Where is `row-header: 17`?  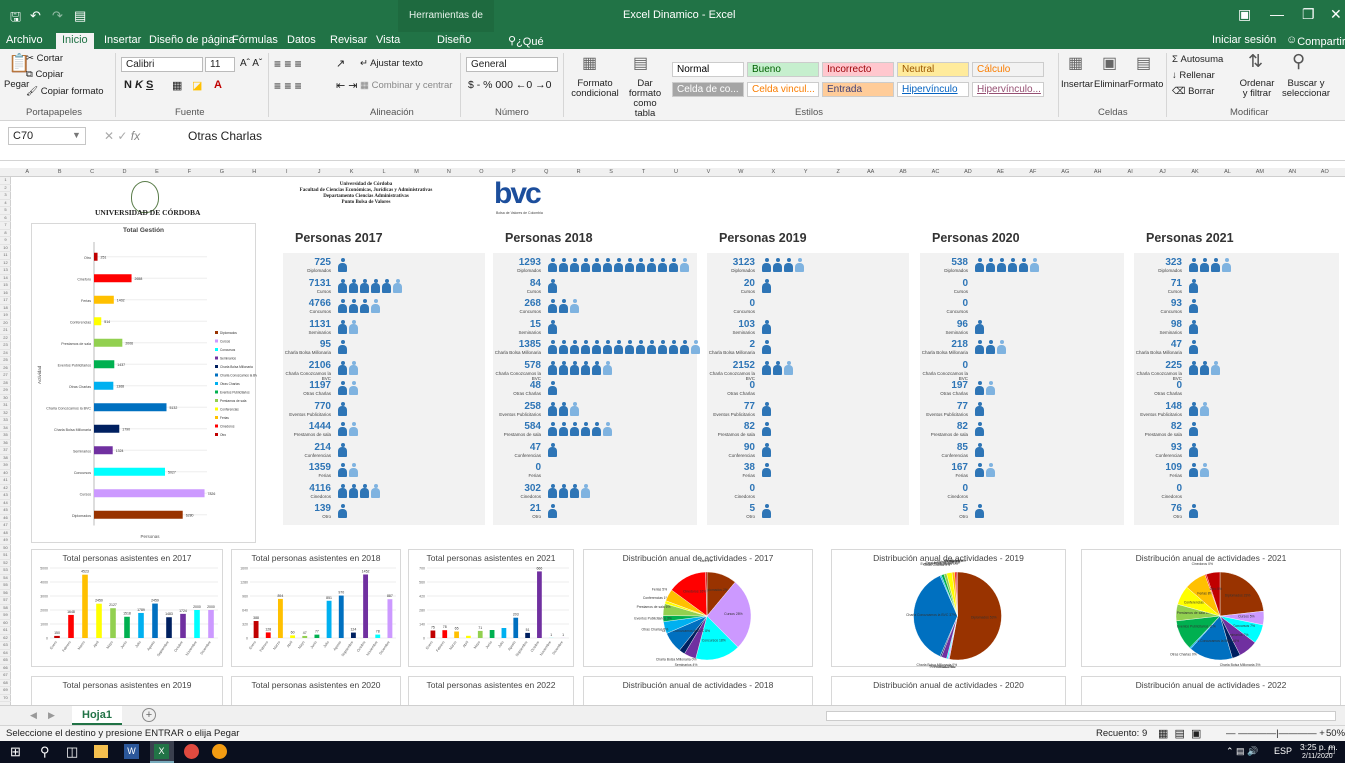
row-header: 17 is located at coordinates (5, 301).